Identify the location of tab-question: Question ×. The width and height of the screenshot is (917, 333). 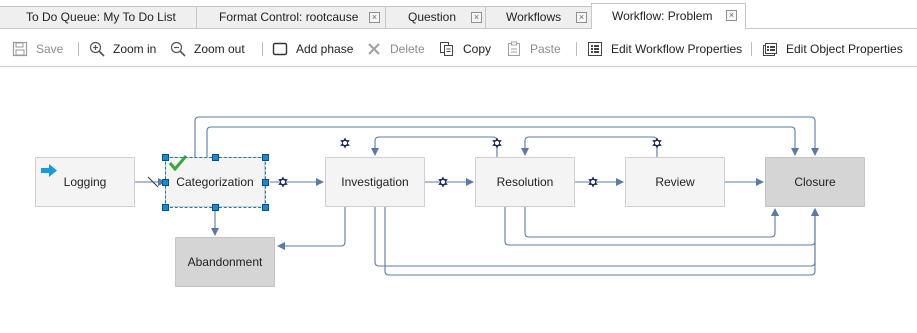
(435, 17).